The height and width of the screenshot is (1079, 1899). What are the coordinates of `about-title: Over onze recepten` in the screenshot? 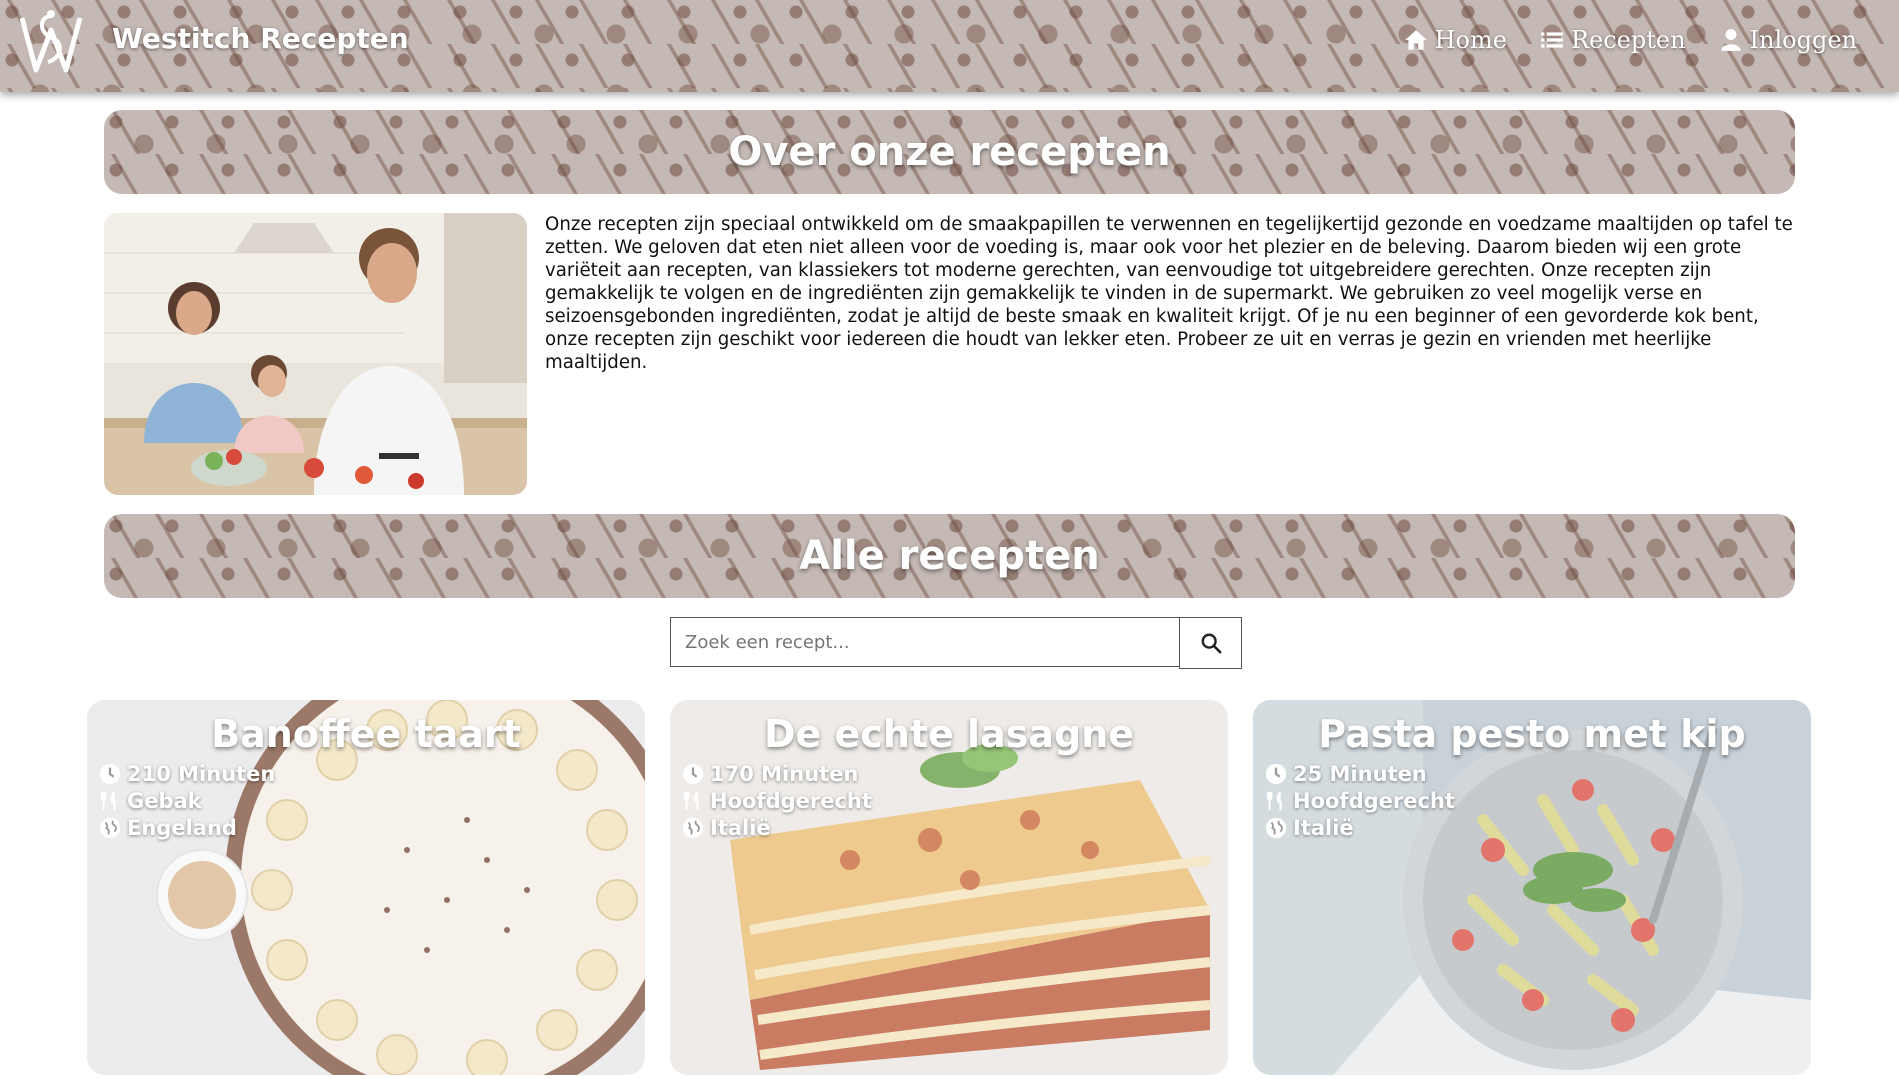 It's located at (949, 152).